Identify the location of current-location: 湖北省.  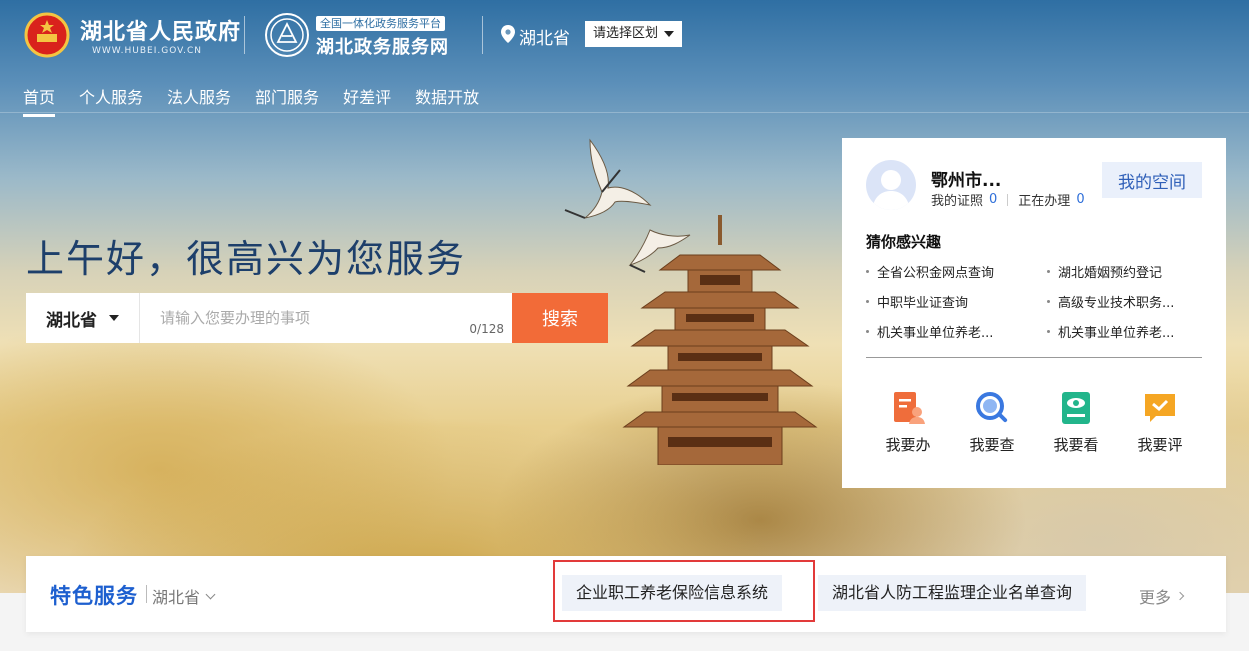
(544, 39).